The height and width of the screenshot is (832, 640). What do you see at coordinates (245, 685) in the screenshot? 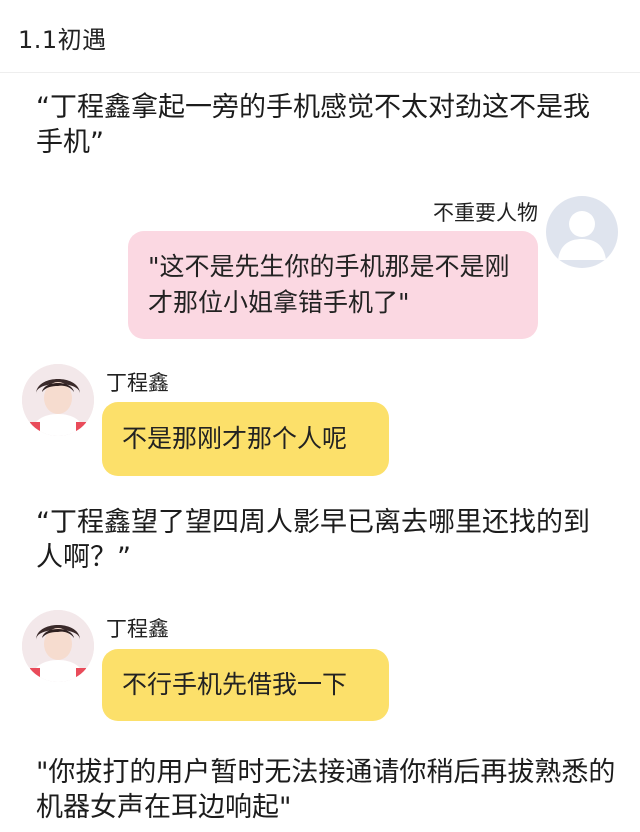
I see `message-bubble: 不行手机先借我一下` at bounding box center [245, 685].